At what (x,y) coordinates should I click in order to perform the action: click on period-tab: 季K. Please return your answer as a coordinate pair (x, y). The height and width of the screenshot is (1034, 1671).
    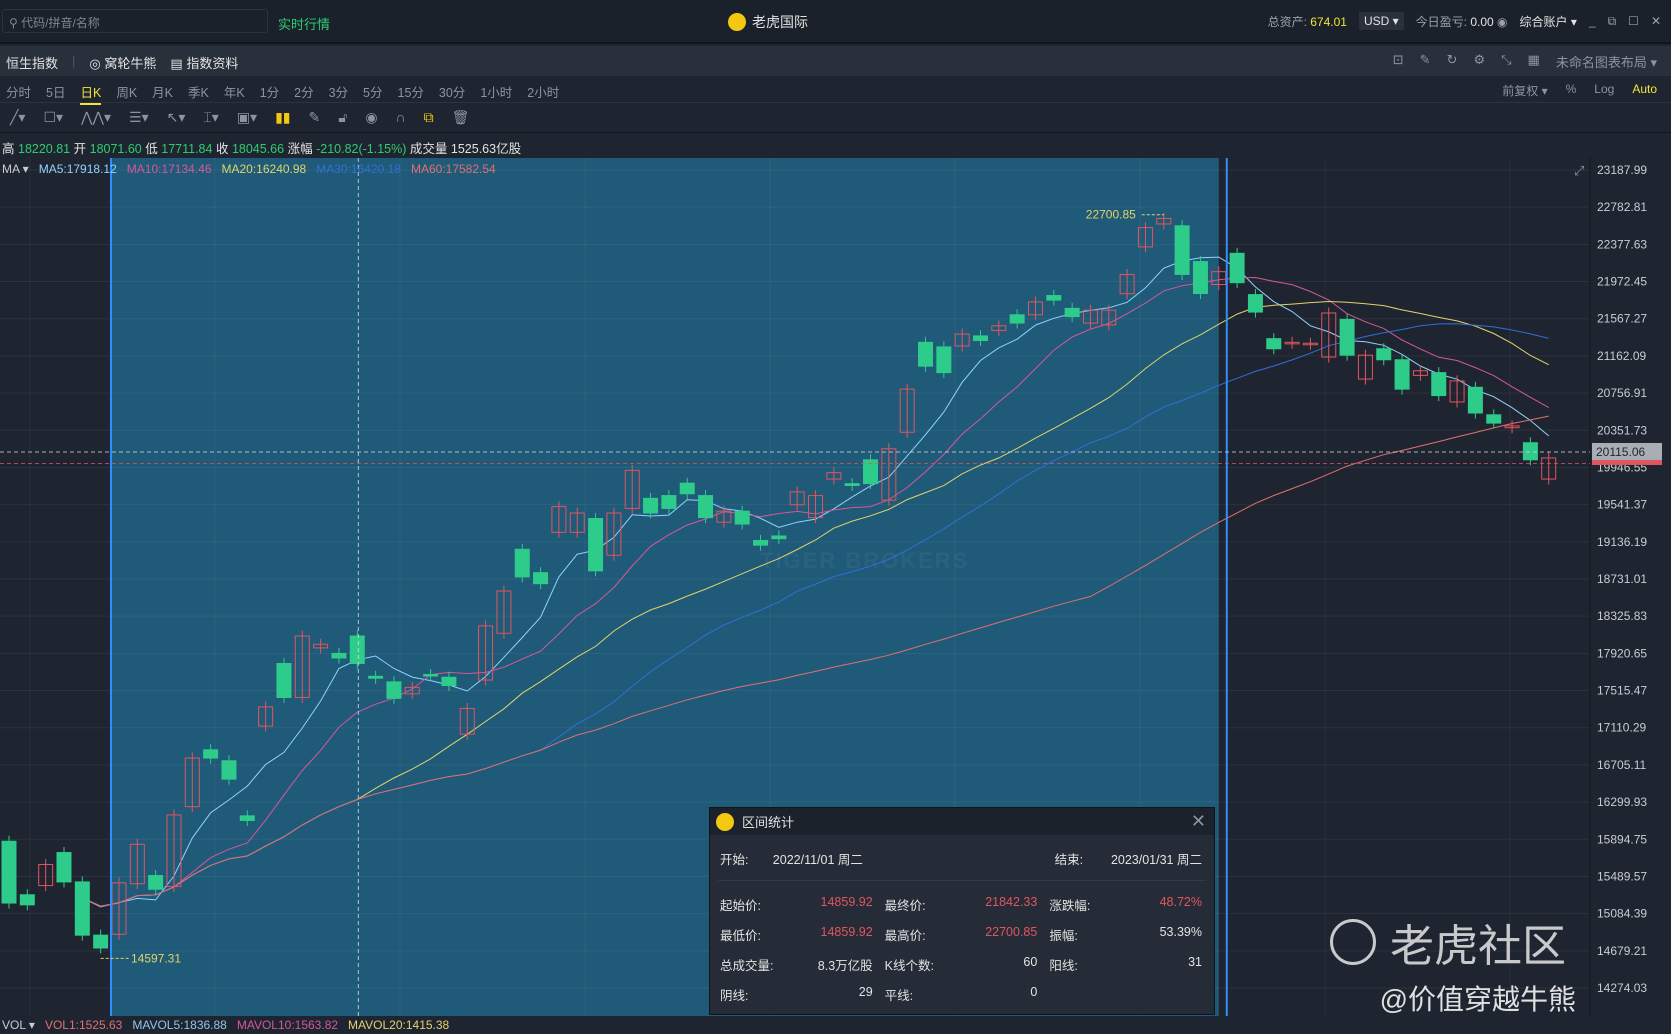
    Looking at the image, I should click on (198, 93).